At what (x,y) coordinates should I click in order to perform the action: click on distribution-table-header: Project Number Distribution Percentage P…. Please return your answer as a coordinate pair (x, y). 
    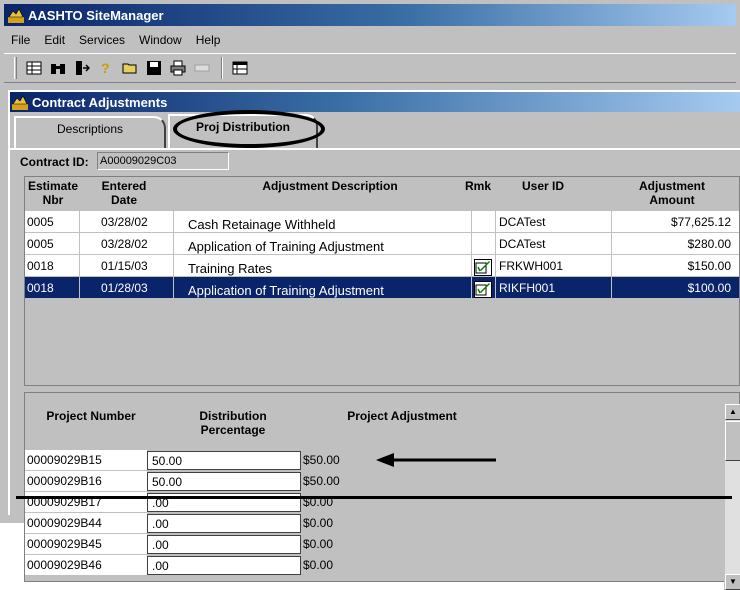
    Looking at the image, I should click on (375, 421).